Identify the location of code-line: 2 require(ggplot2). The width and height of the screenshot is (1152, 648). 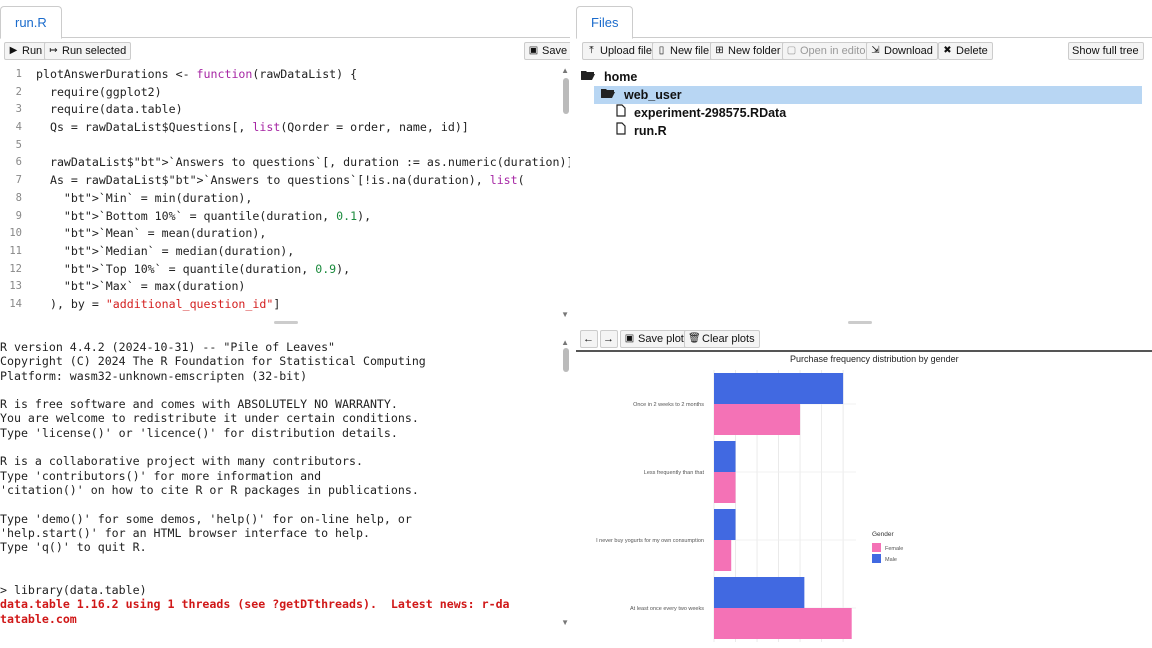
(280, 93).